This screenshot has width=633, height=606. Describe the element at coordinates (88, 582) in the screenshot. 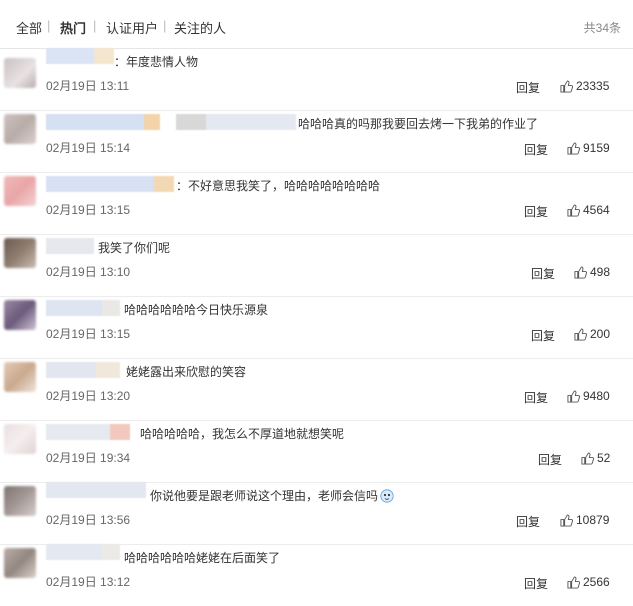

I see `comment-time: 02月19日 13:12` at that location.